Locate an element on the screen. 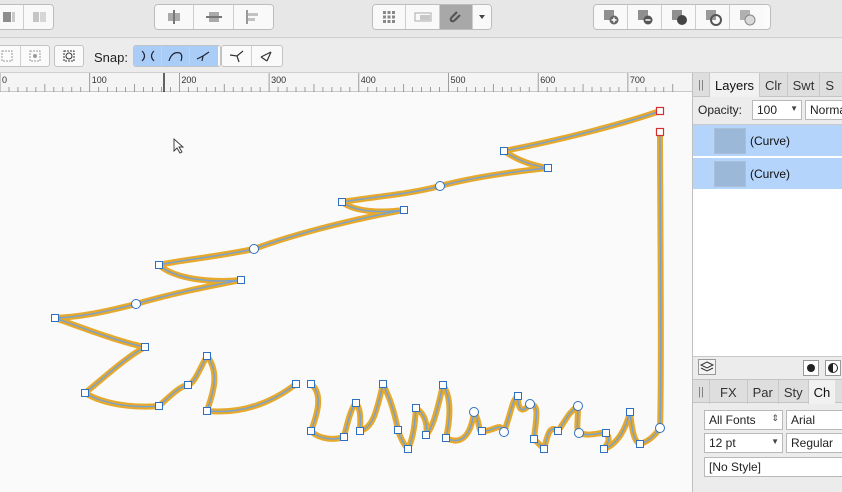 Image resolution: width=842 pixels, height=492 pixels. divide-icon is located at coordinates (713, 17).